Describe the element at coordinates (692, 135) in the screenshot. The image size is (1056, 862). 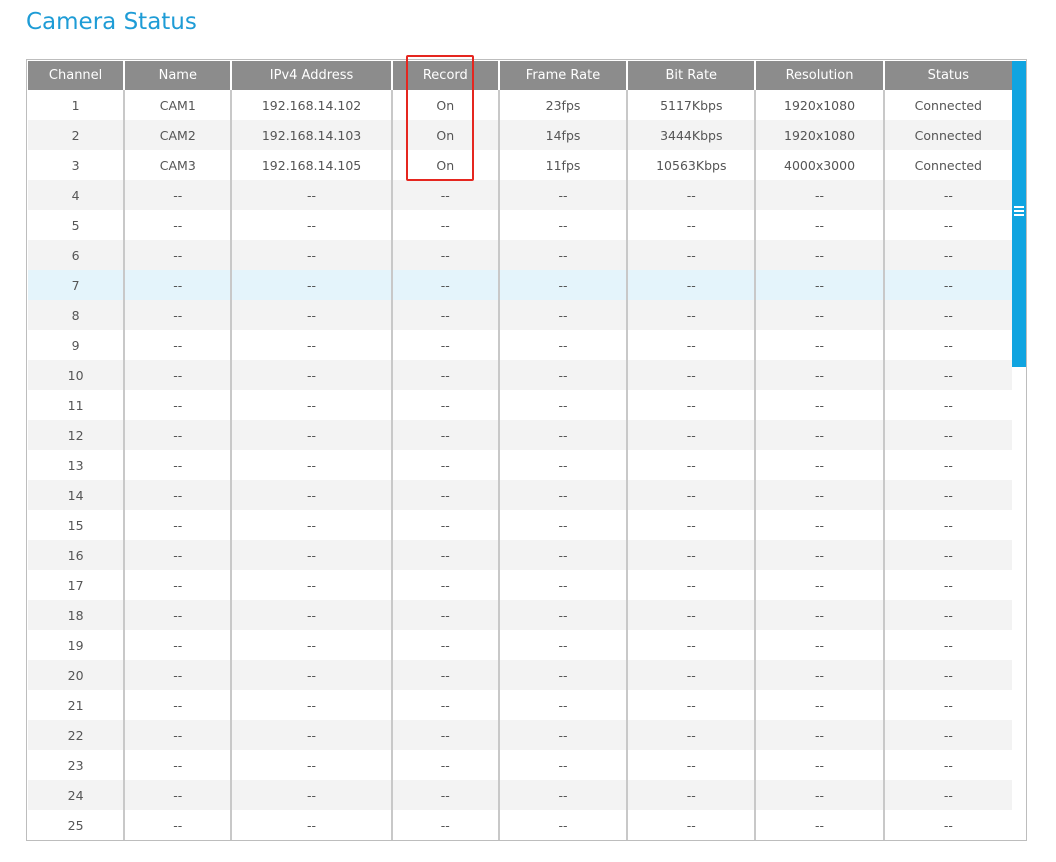
I see `cell-bit-rate: 3444Kbps` at that location.